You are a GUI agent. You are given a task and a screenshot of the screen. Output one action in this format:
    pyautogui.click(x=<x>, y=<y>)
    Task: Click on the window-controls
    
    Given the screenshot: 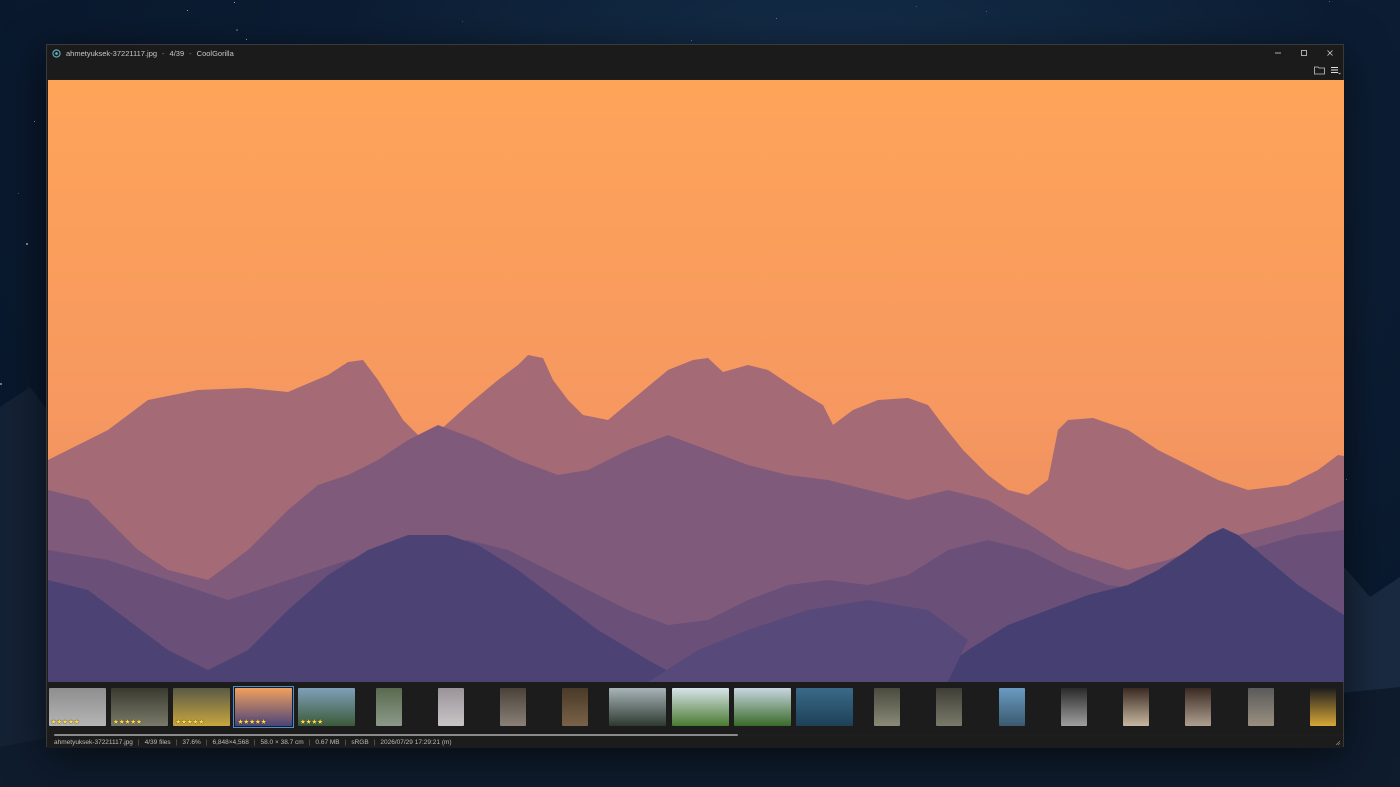 What is the action you would take?
    pyautogui.click(x=1304, y=53)
    